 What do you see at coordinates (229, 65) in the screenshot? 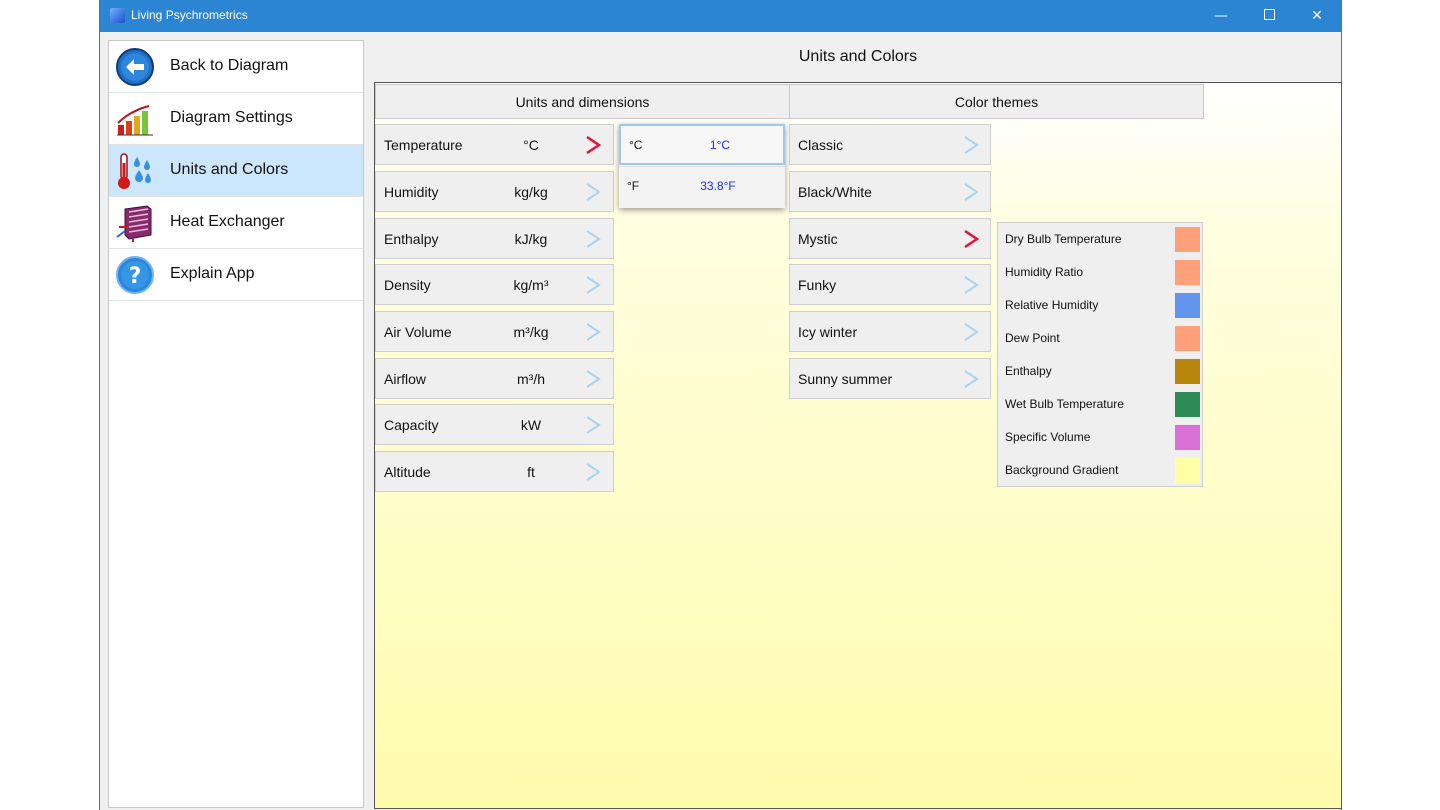
I see `sidebar-item-label: Back to Diagram` at bounding box center [229, 65].